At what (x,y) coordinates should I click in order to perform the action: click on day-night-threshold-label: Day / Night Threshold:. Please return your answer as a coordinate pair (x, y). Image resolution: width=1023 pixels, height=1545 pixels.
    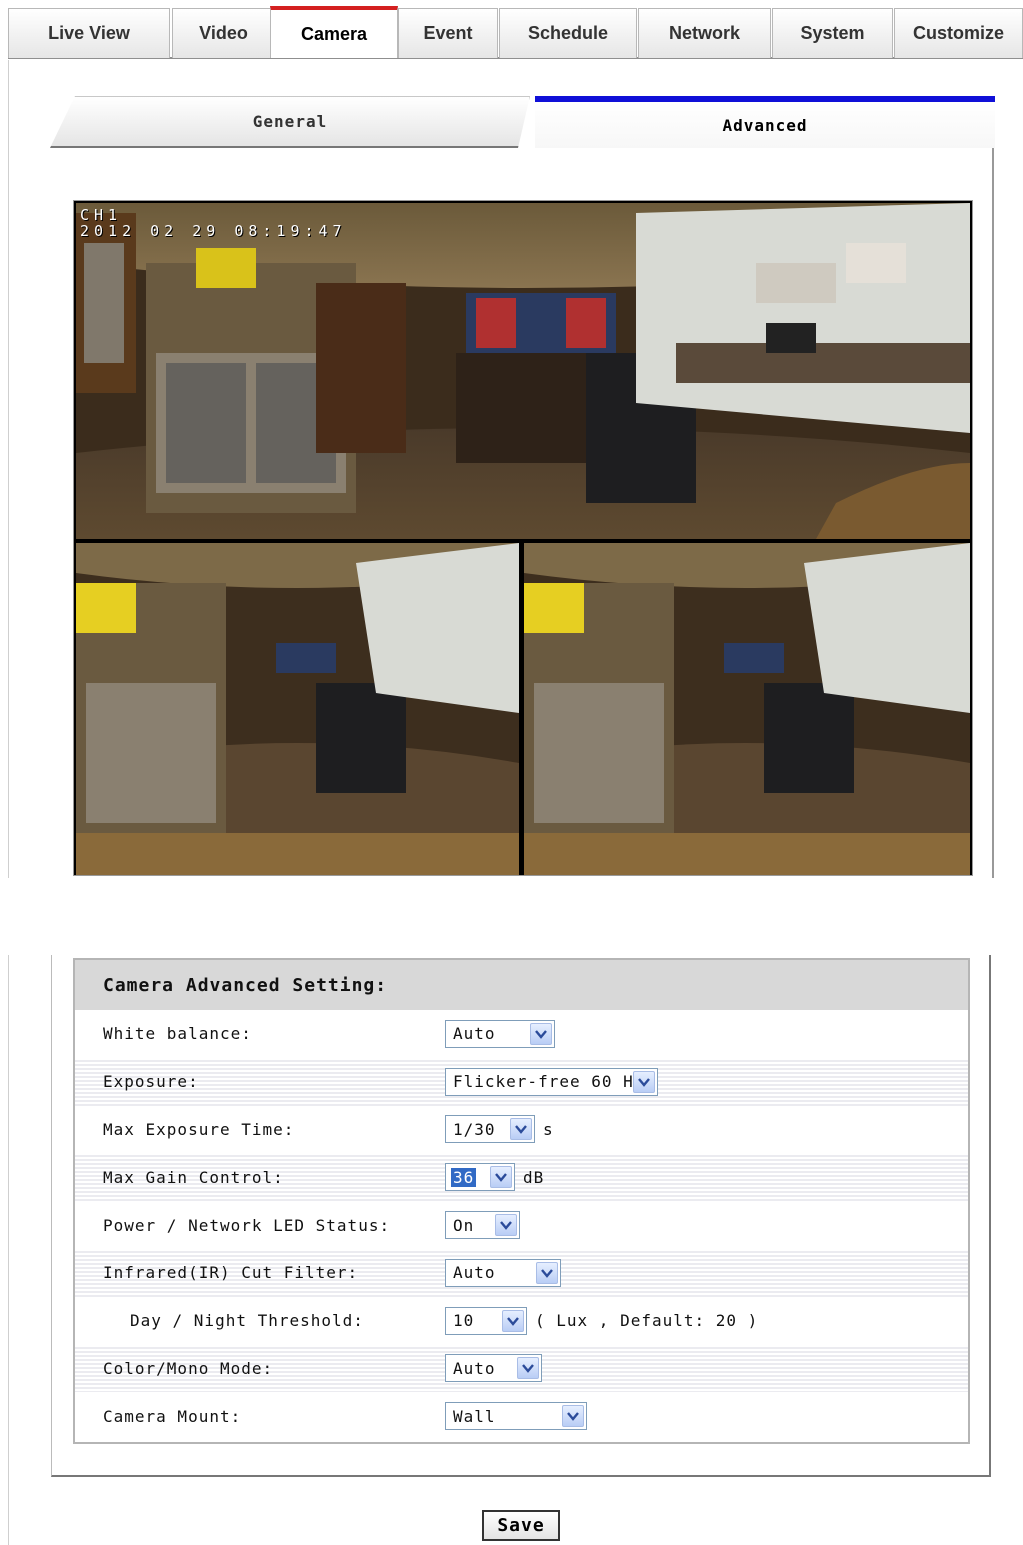
    Looking at the image, I should click on (247, 1321).